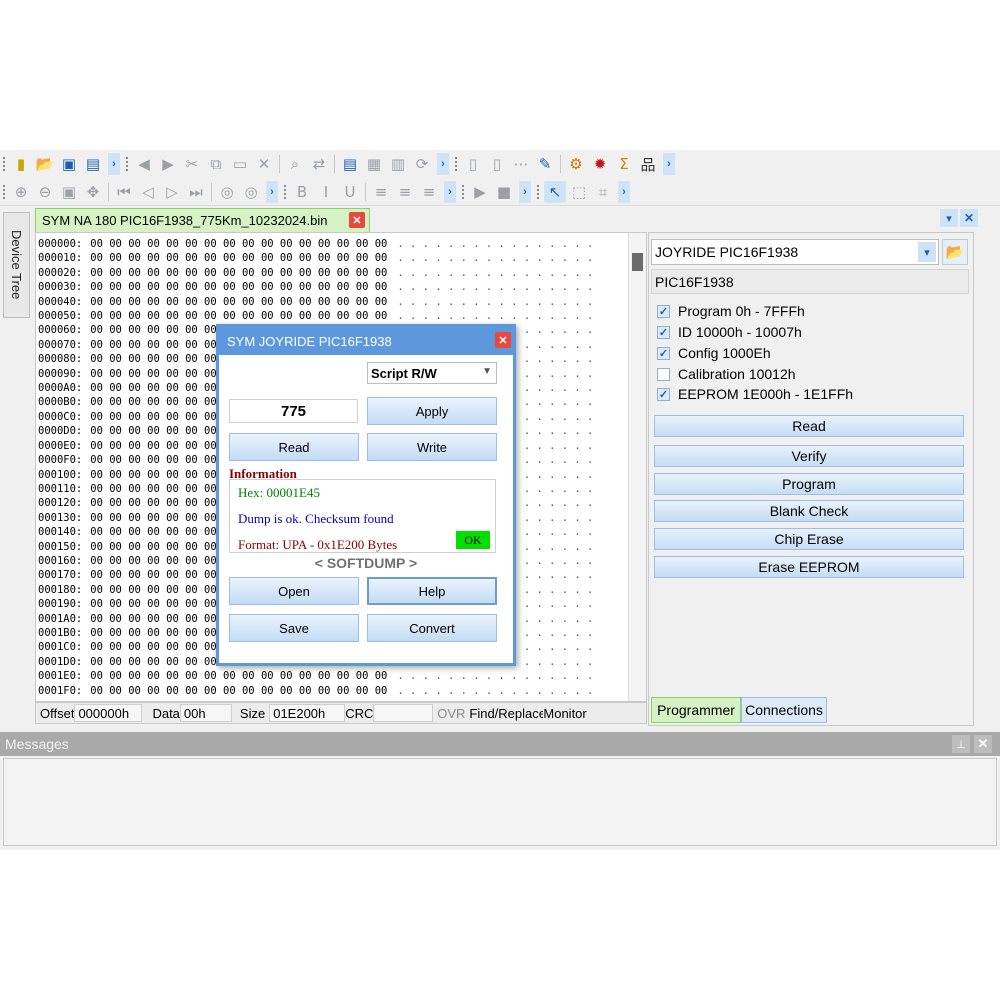  What do you see at coordinates (545, 164) in the screenshot?
I see `edit-icon: ✎` at bounding box center [545, 164].